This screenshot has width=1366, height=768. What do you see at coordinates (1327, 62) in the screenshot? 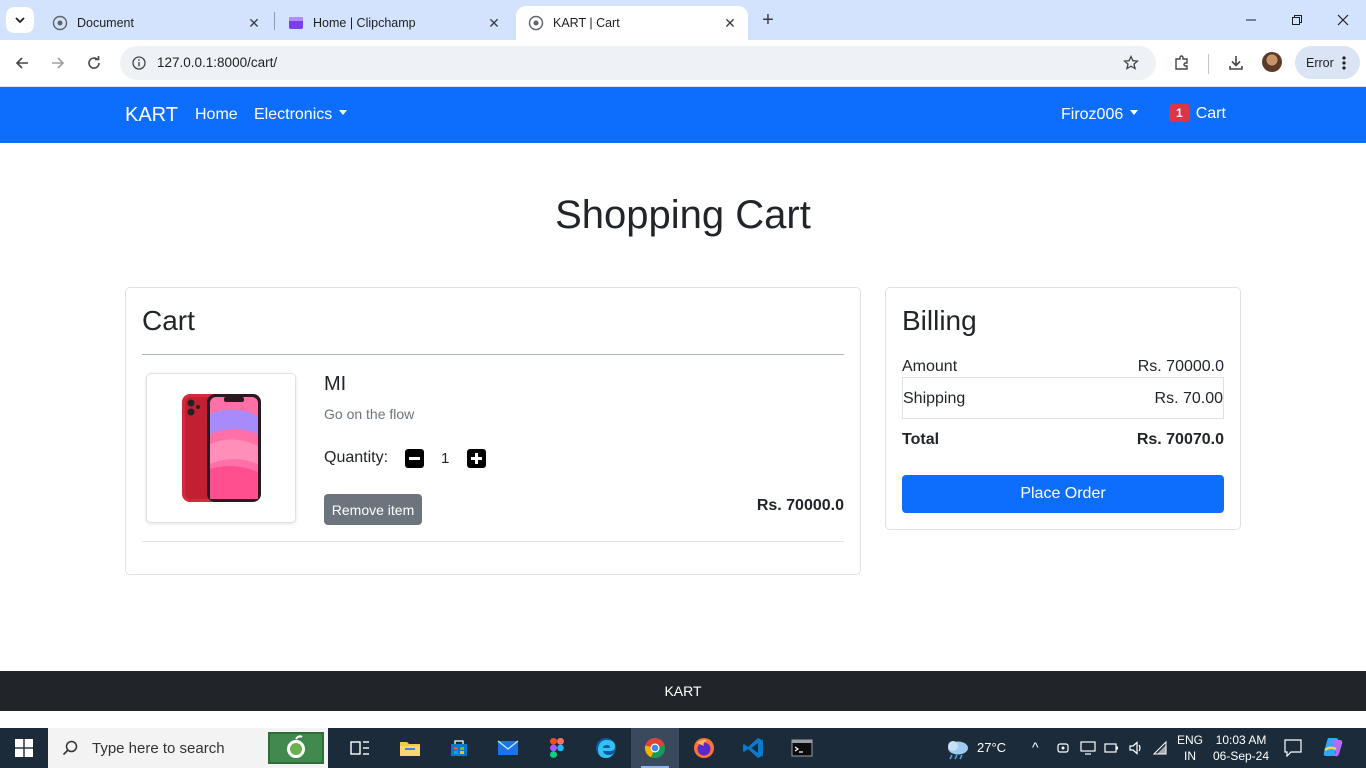
I see `profile-error-button: Error` at bounding box center [1327, 62].